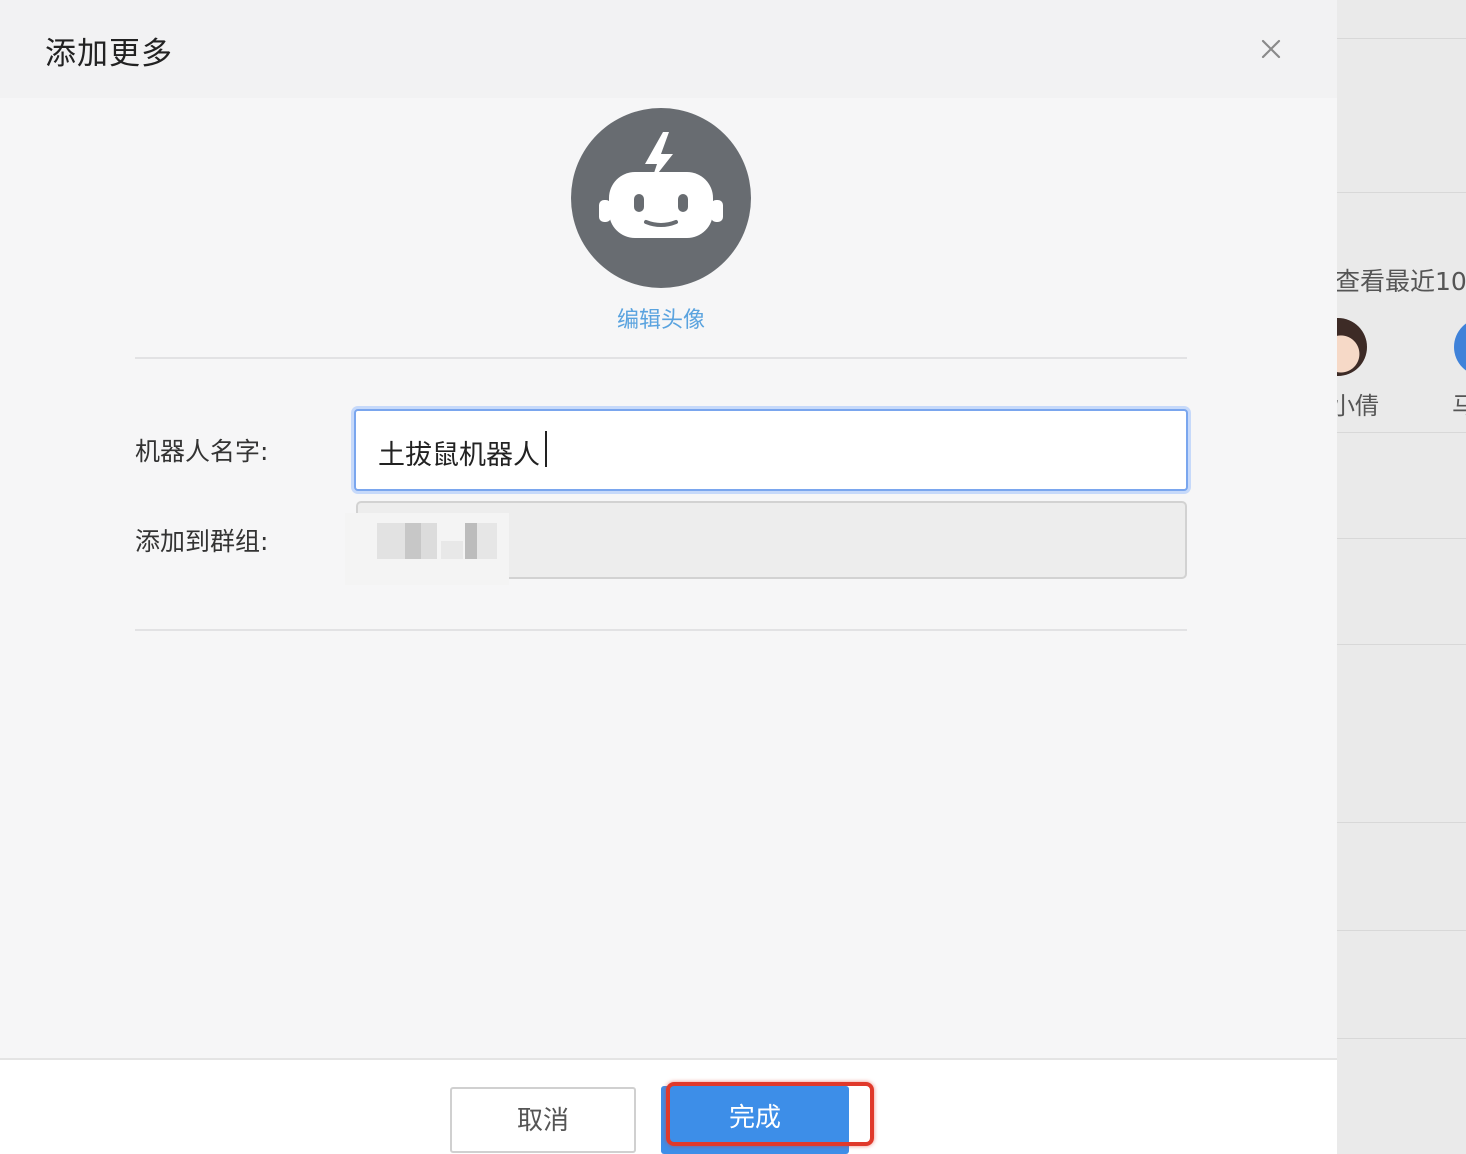 The width and height of the screenshot is (1466, 1154). Describe the element at coordinates (1401, 281) in the screenshot. I see `bg-recent-hint: 查看最近100` at that location.